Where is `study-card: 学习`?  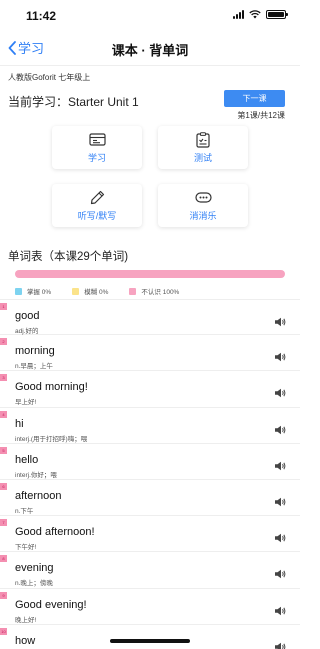
study-card: 学习 is located at coordinates (97, 147).